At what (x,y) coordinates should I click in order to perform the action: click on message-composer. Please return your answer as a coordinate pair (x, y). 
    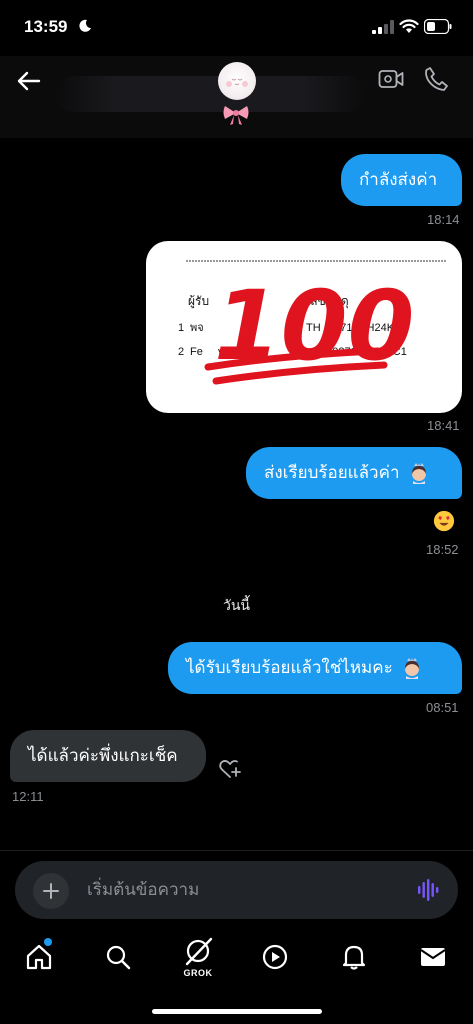
    Looking at the image, I should click on (236, 890).